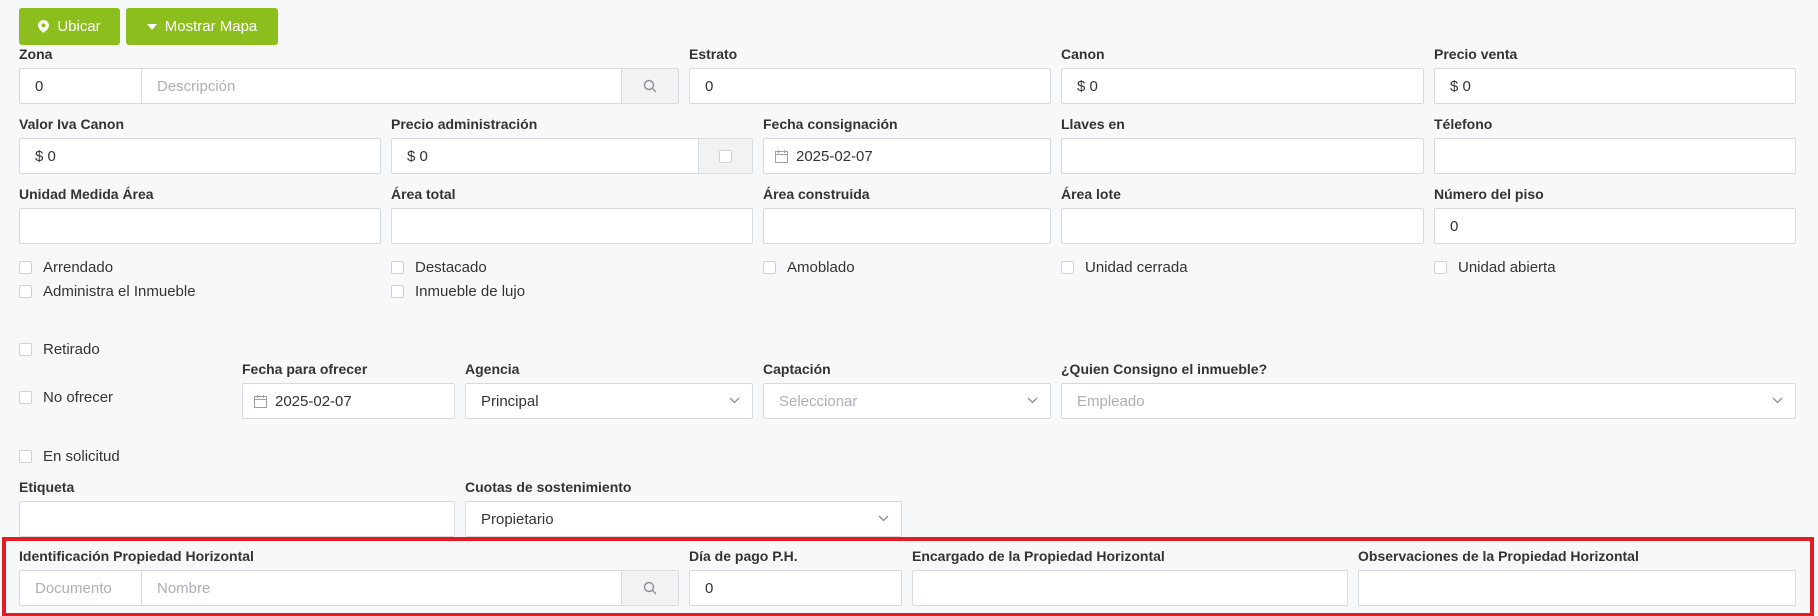 The height and width of the screenshot is (616, 1818). What do you see at coordinates (397, 267) in the screenshot?
I see `destacado-checkbox` at bounding box center [397, 267].